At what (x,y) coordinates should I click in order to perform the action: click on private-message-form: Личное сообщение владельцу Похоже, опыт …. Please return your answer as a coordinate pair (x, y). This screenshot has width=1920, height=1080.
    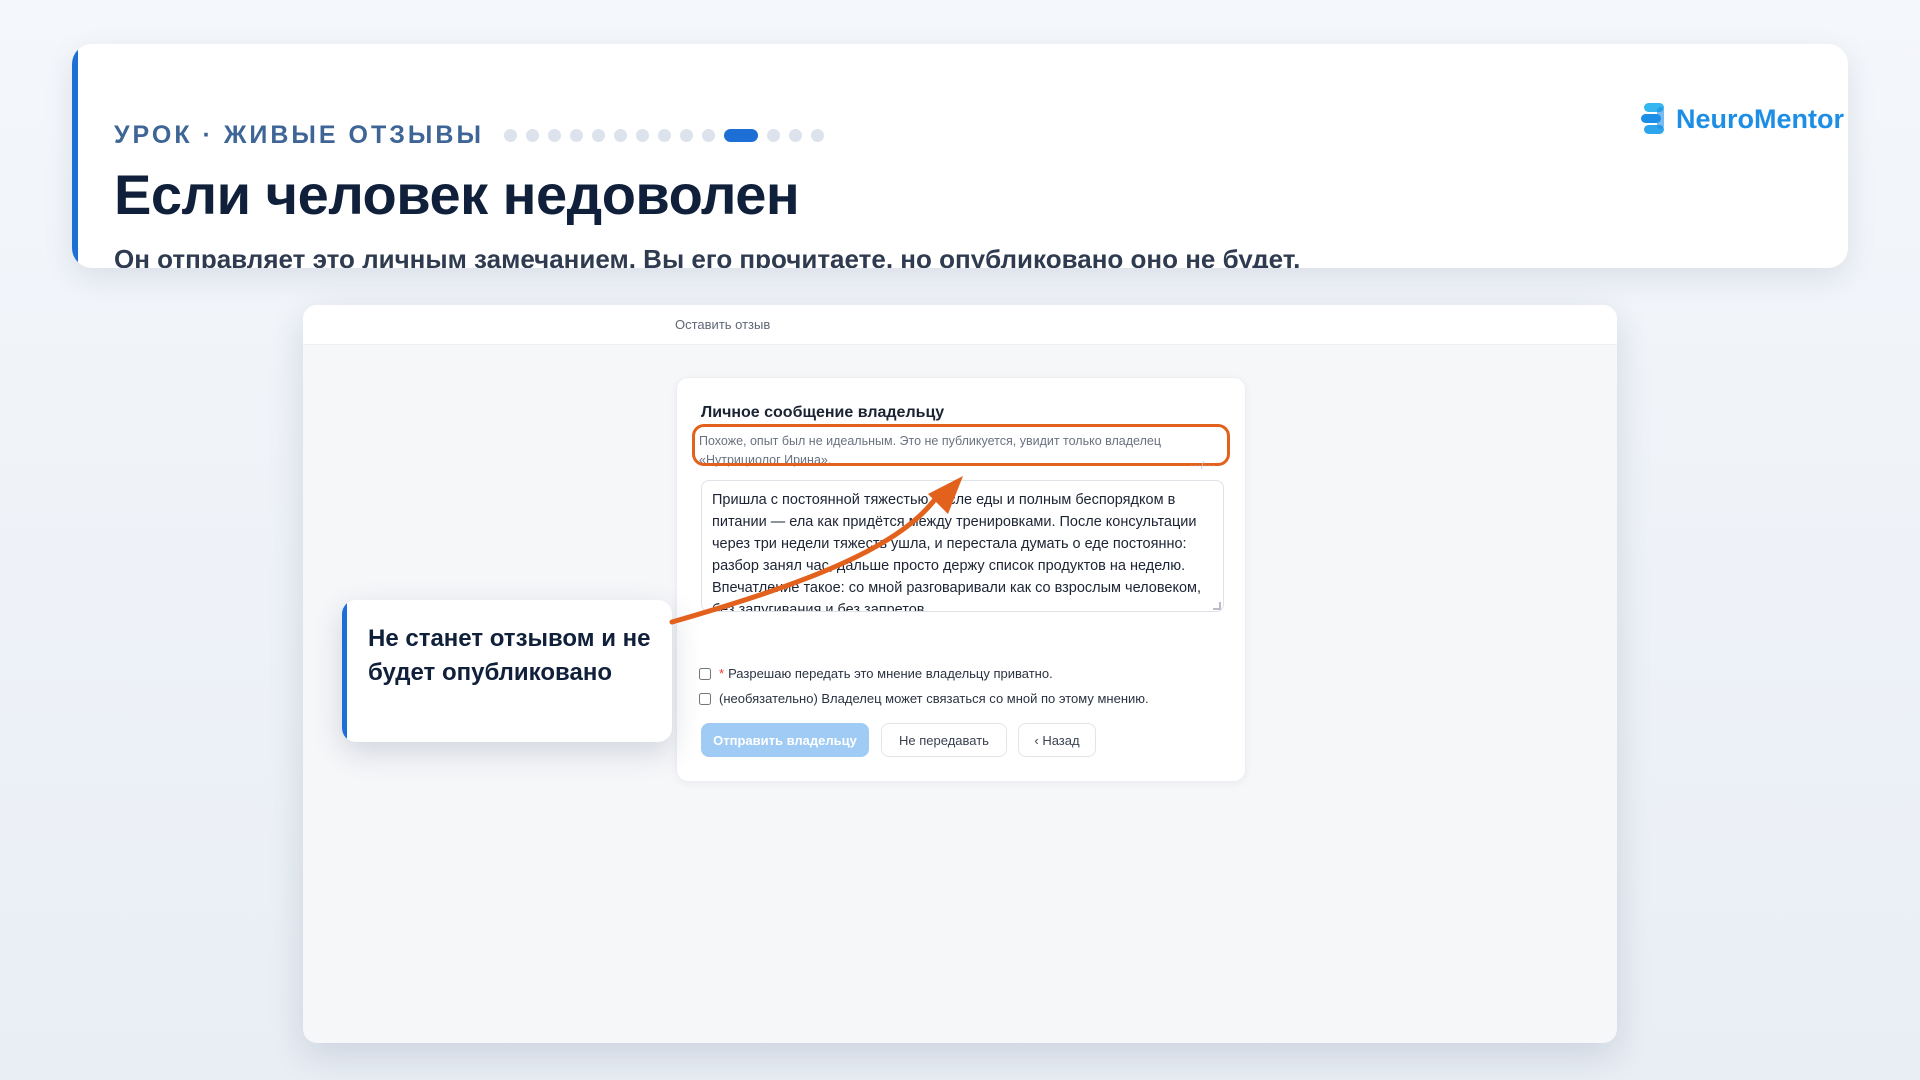
    Looking at the image, I should click on (961, 579).